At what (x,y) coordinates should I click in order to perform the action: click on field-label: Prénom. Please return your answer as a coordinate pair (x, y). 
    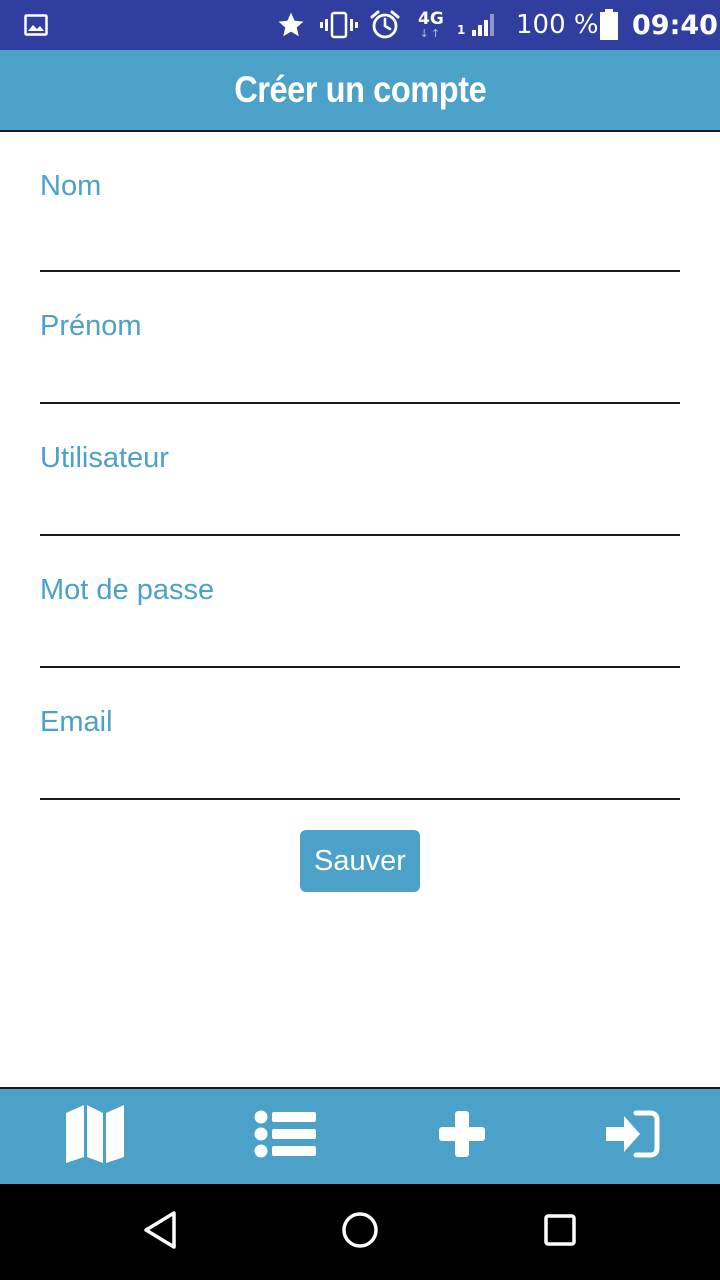
    Looking at the image, I should click on (91, 326).